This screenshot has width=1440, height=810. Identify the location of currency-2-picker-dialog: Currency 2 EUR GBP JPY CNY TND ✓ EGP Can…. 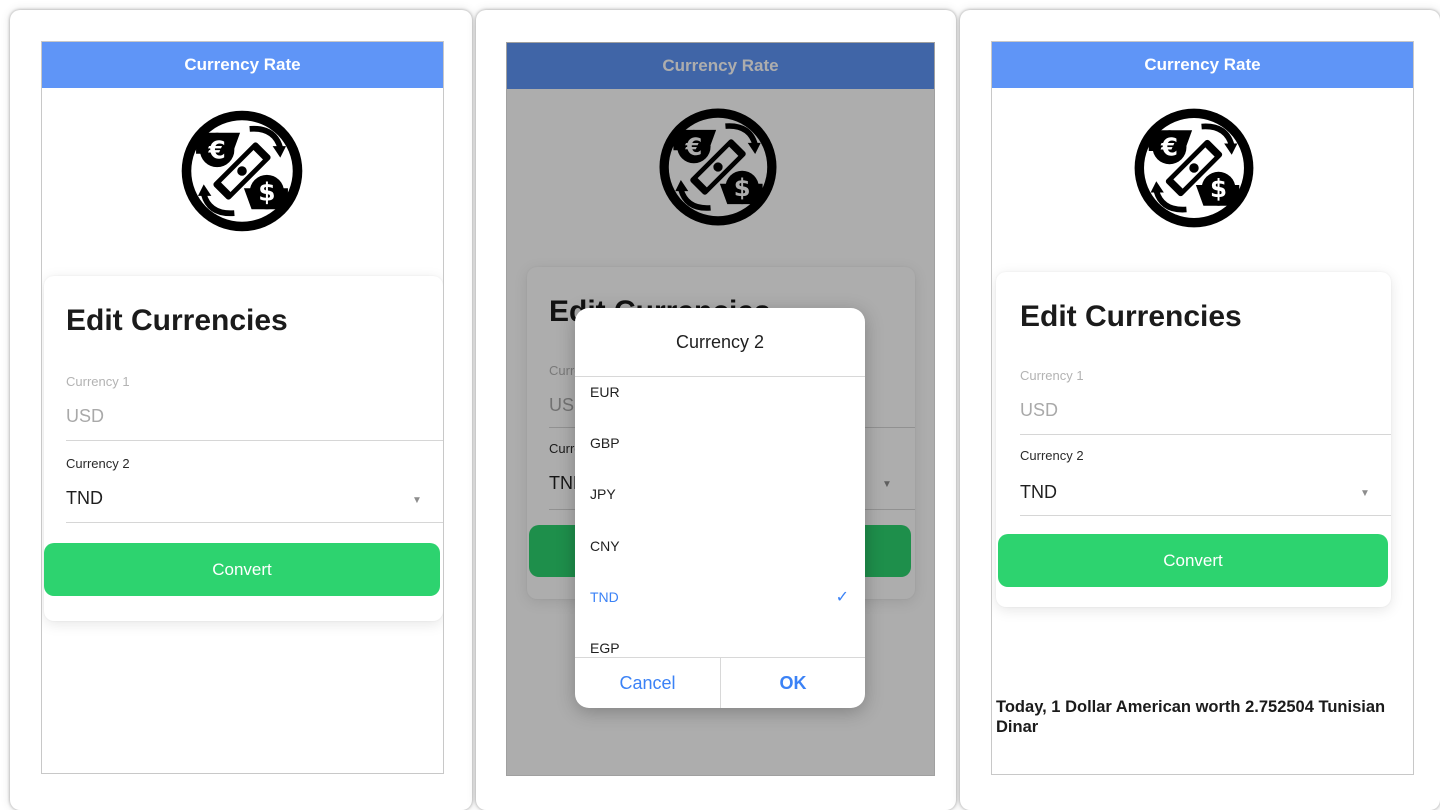
(720, 508).